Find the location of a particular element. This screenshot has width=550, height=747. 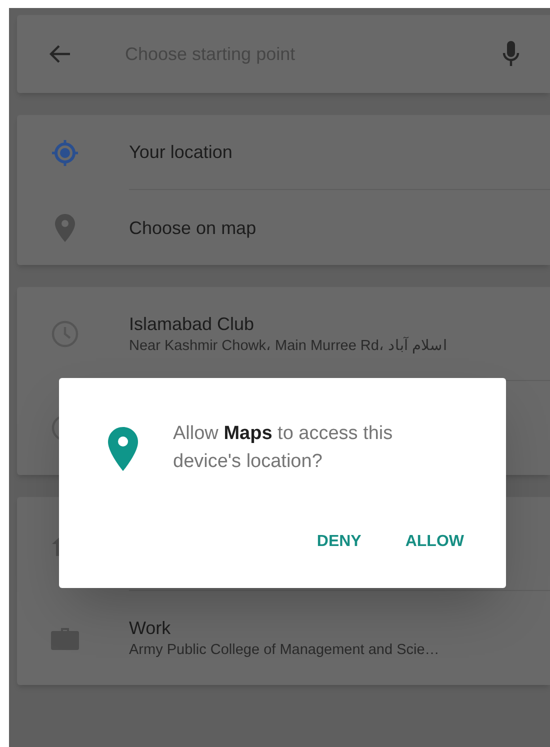

permission-message: Allow Maps to access this device's location? is located at coordinates (283, 448).